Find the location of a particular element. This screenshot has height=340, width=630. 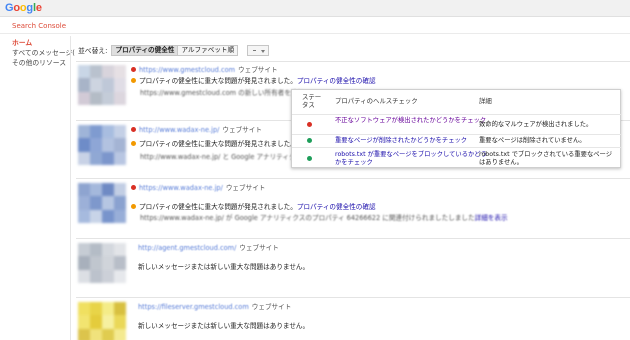

sidebar-item-home: ホーム is located at coordinates (35, 43).